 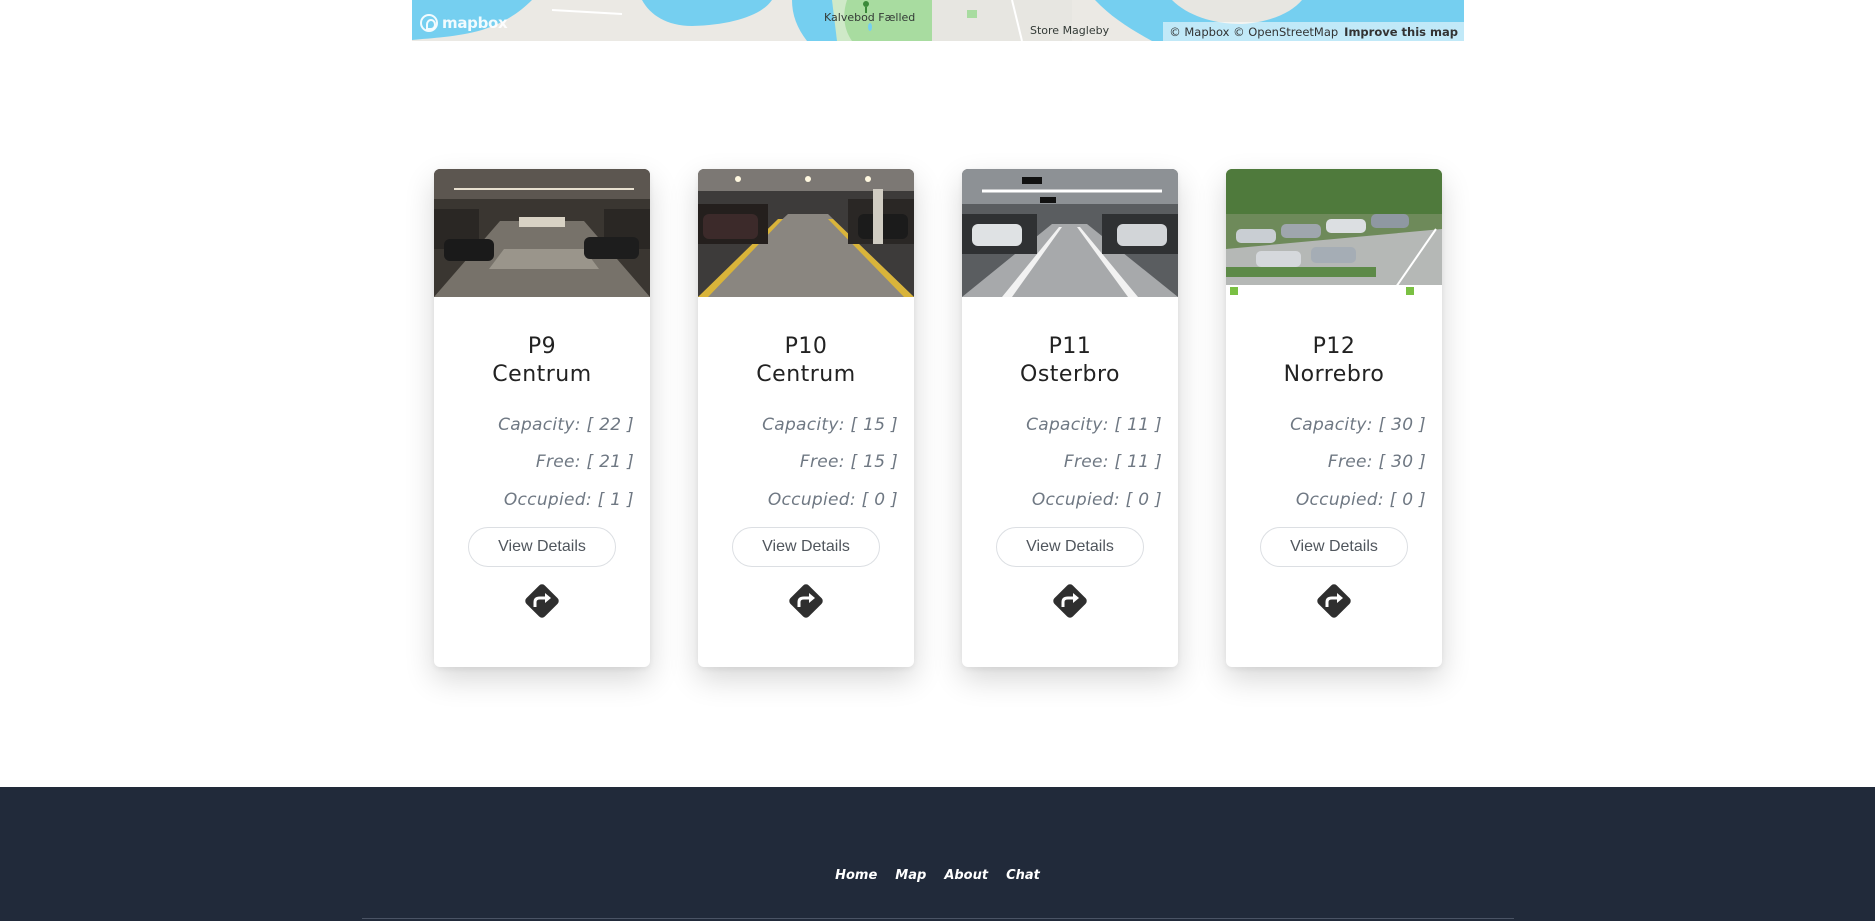 What do you see at coordinates (830, 425) in the screenshot?
I see `capacity-text: Capacity: [ 15 ]` at bounding box center [830, 425].